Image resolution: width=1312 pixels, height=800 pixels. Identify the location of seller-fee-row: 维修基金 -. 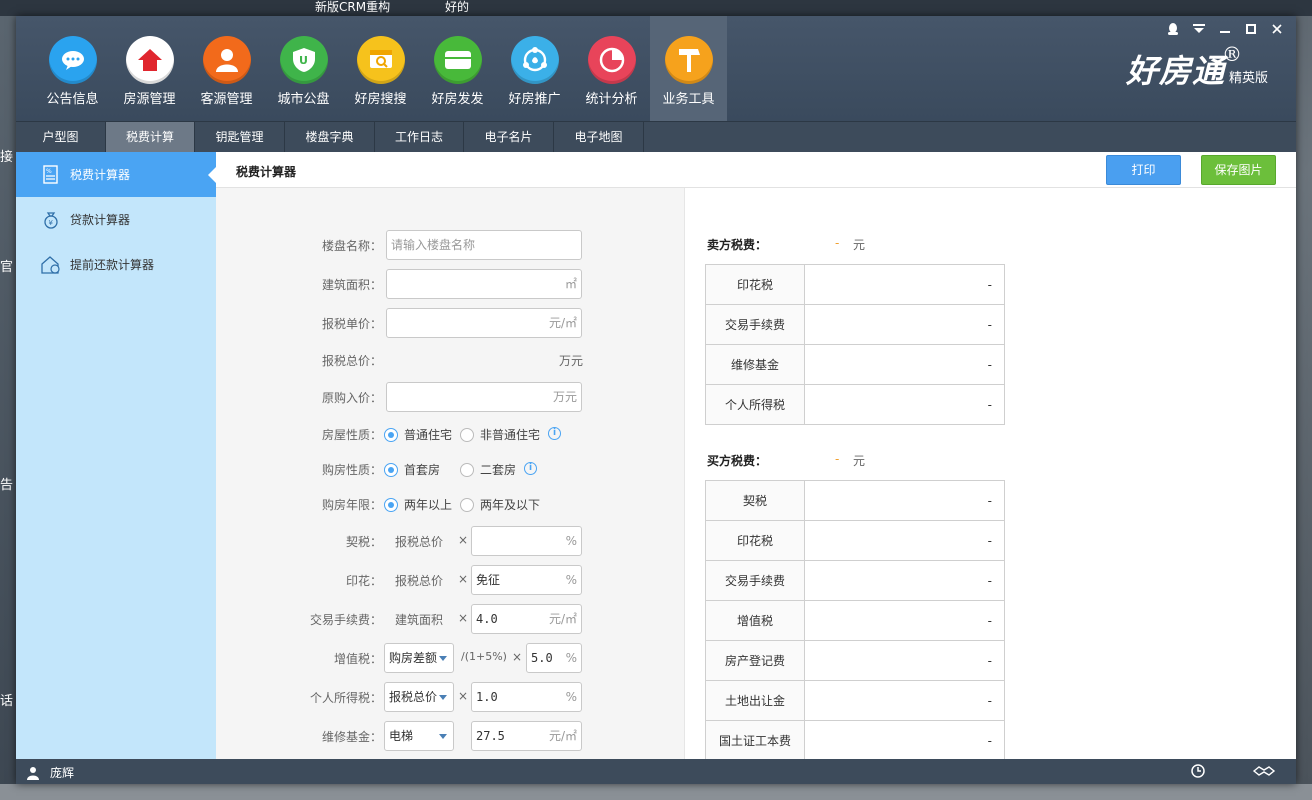
(855, 364).